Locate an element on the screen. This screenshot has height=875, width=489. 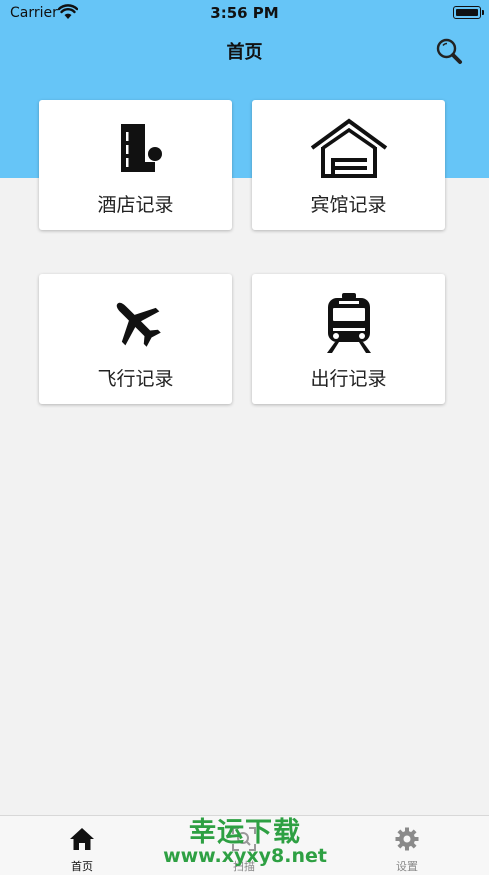
scan-icon is located at coordinates (244, 839).